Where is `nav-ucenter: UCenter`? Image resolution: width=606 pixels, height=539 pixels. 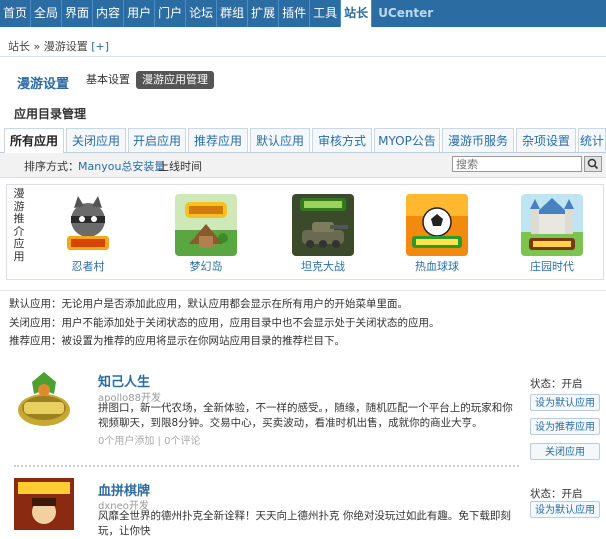
nav-ucenter: UCenter is located at coordinates (404, 13).